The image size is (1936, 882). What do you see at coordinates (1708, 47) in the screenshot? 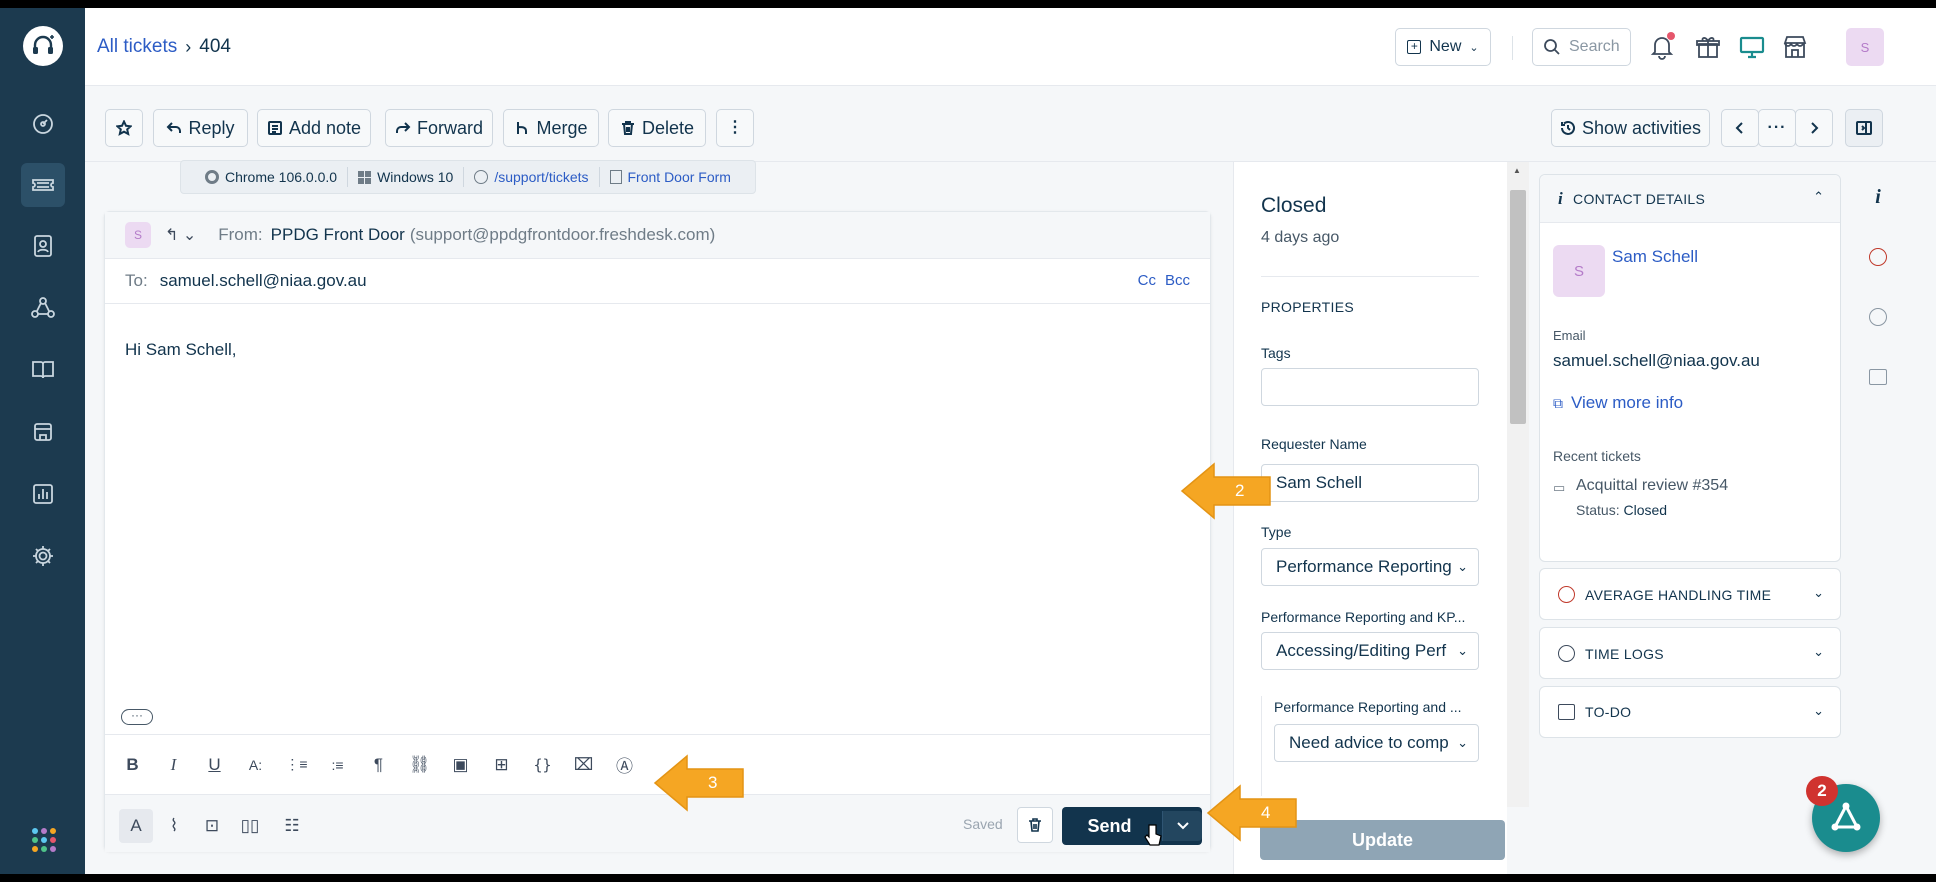
I see `gift-icon` at bounding box center [1708, 47].